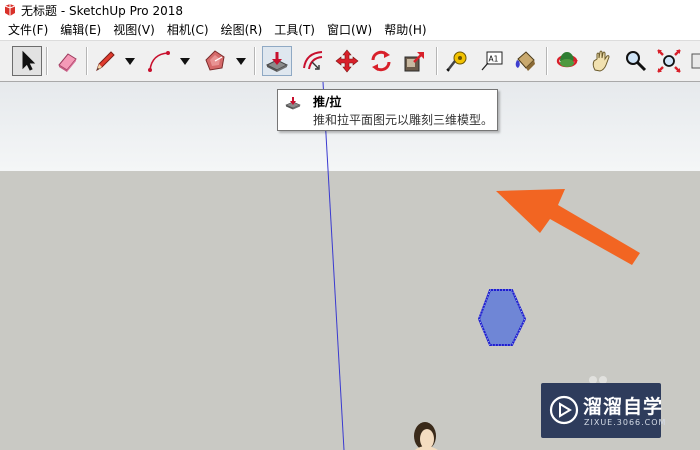  I want to click on offset-tool-button, so click(313, 61).